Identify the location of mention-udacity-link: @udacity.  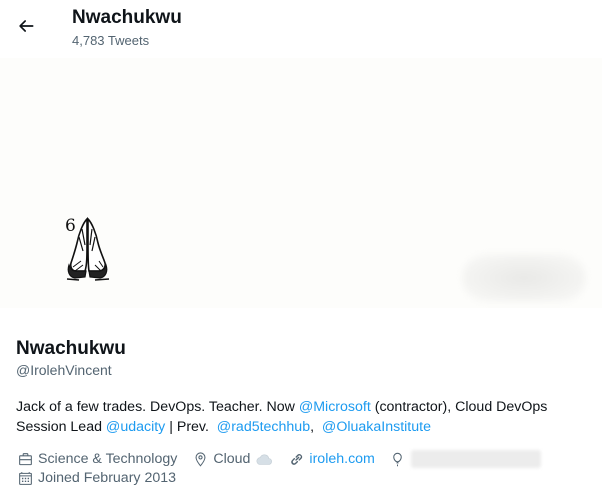
(135, 427).